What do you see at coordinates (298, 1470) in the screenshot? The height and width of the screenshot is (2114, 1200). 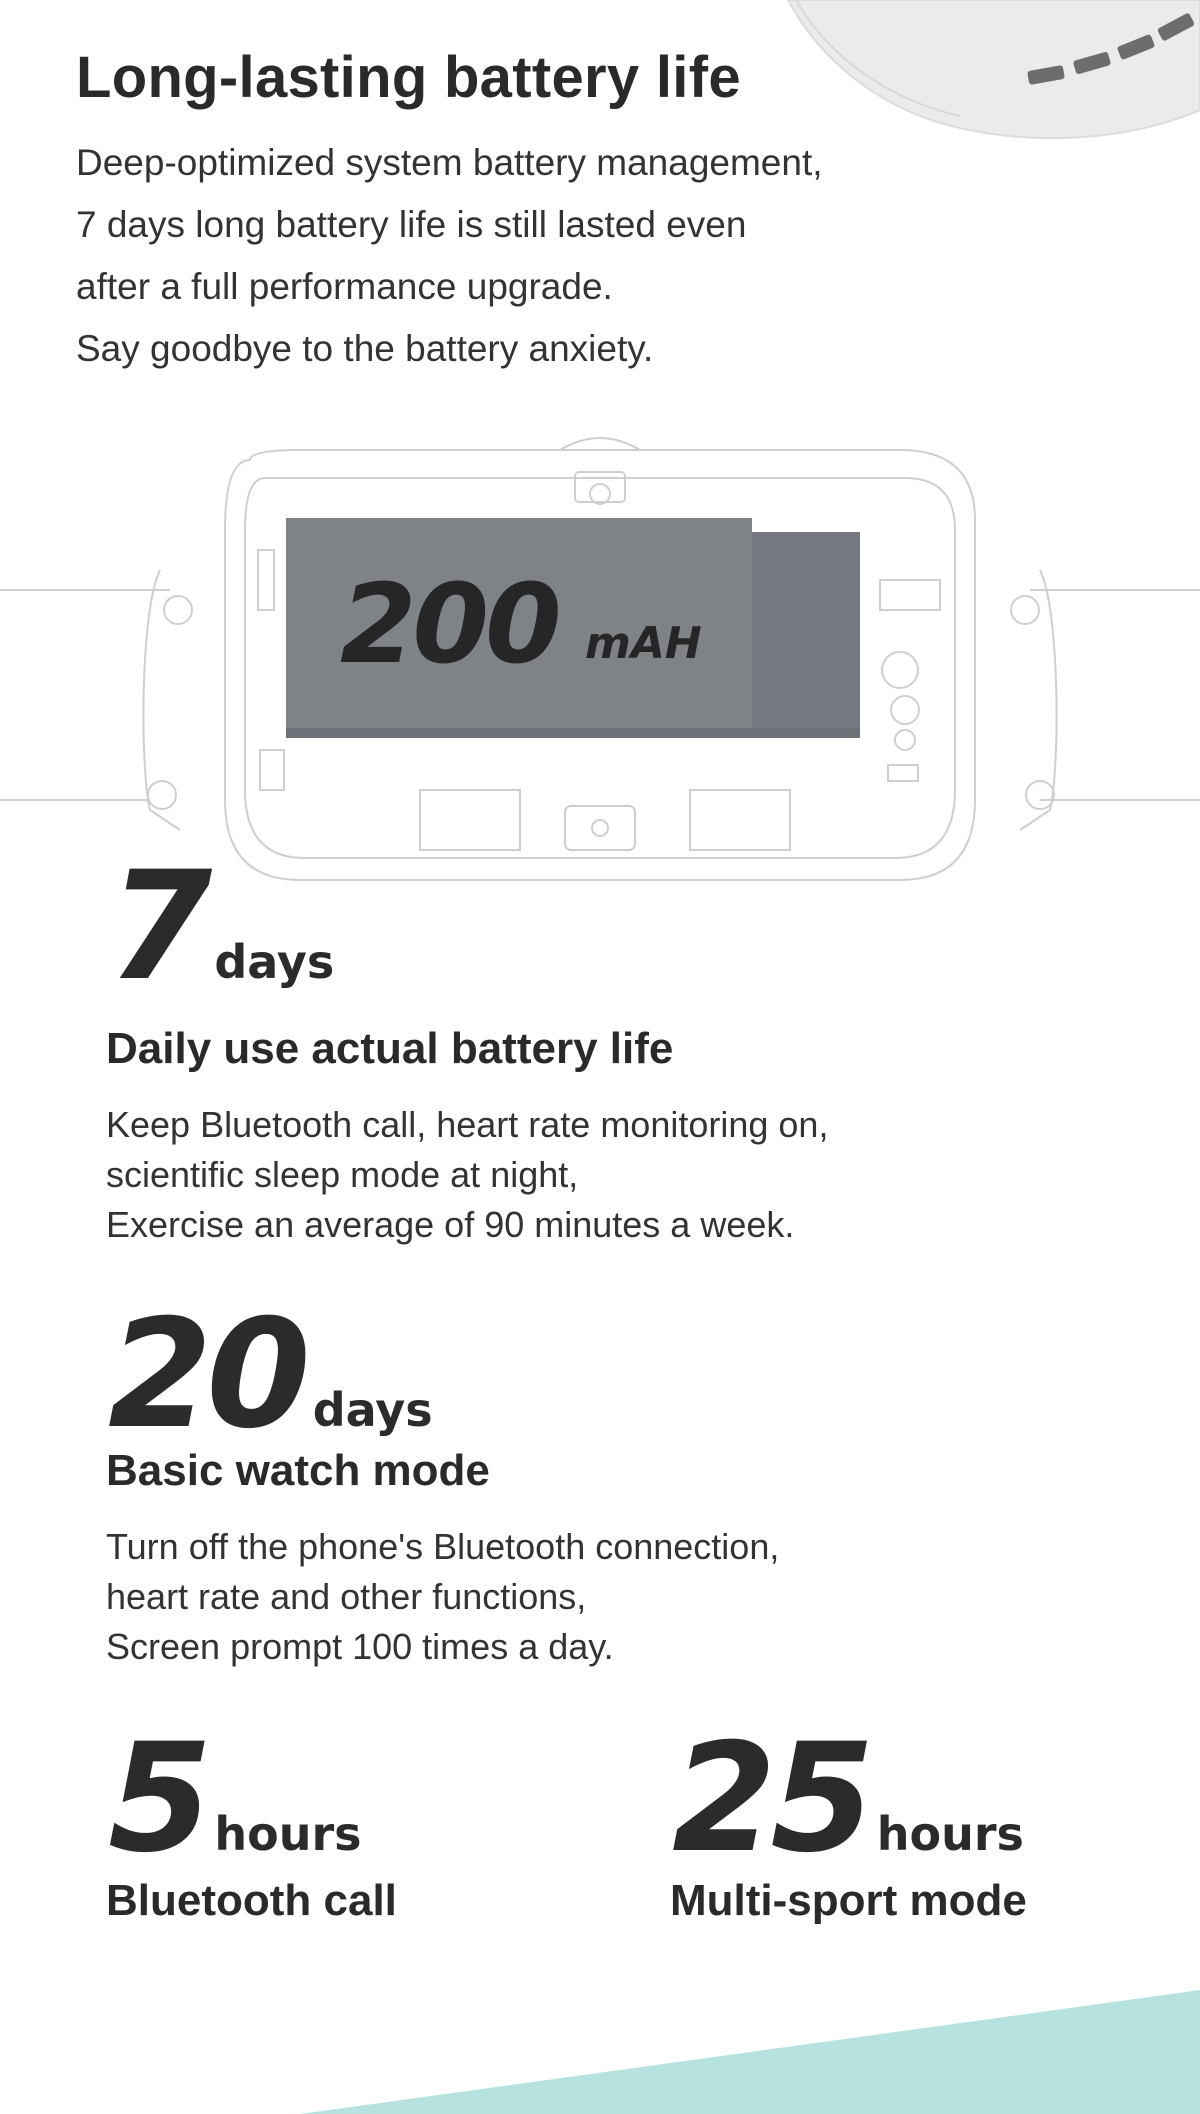 I see `stat-title: Basic watch mode` at bounding box center [298, 1470].